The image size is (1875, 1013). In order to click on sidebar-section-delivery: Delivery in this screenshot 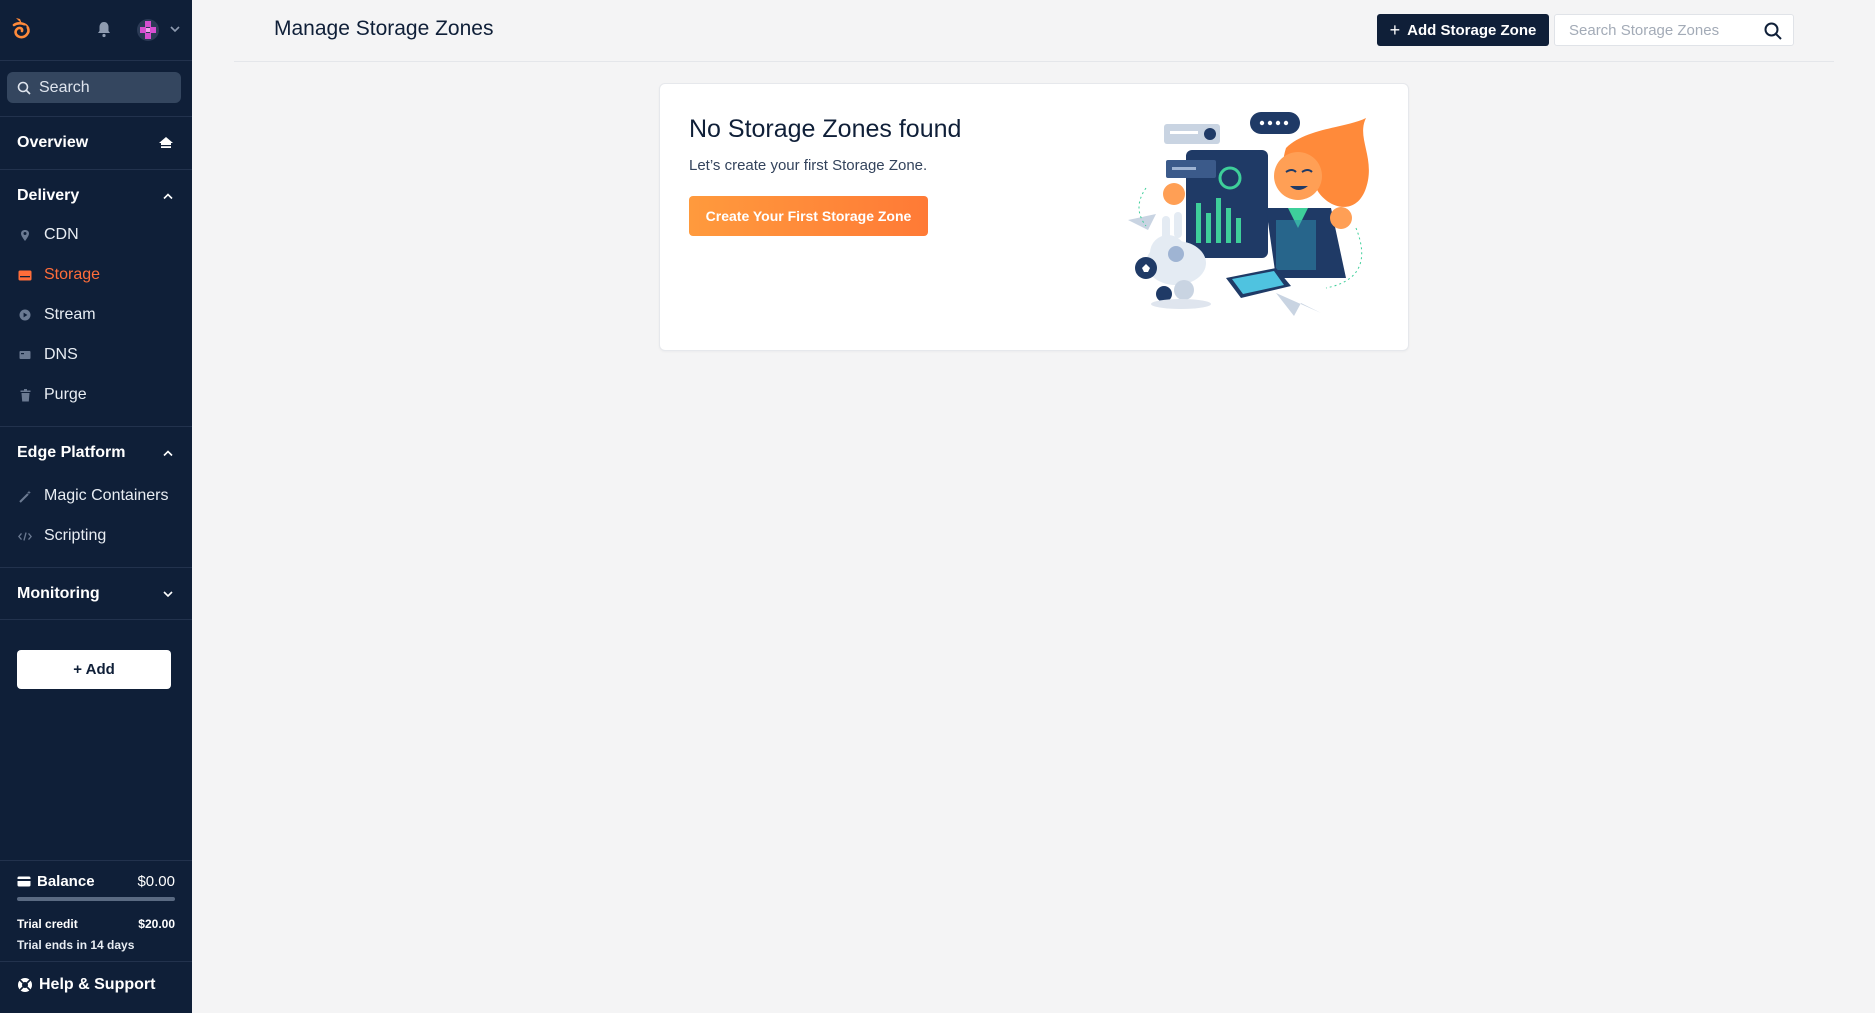, I will do `click(96, 196)`.